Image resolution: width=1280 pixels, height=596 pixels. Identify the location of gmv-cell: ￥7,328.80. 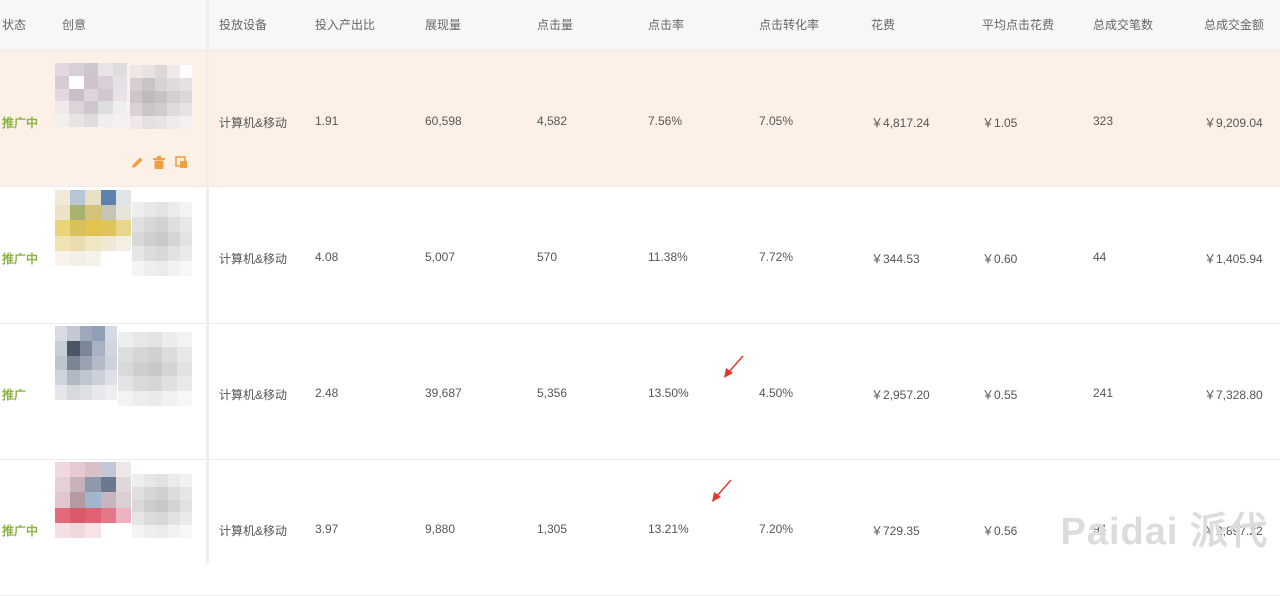
(1233, 395).